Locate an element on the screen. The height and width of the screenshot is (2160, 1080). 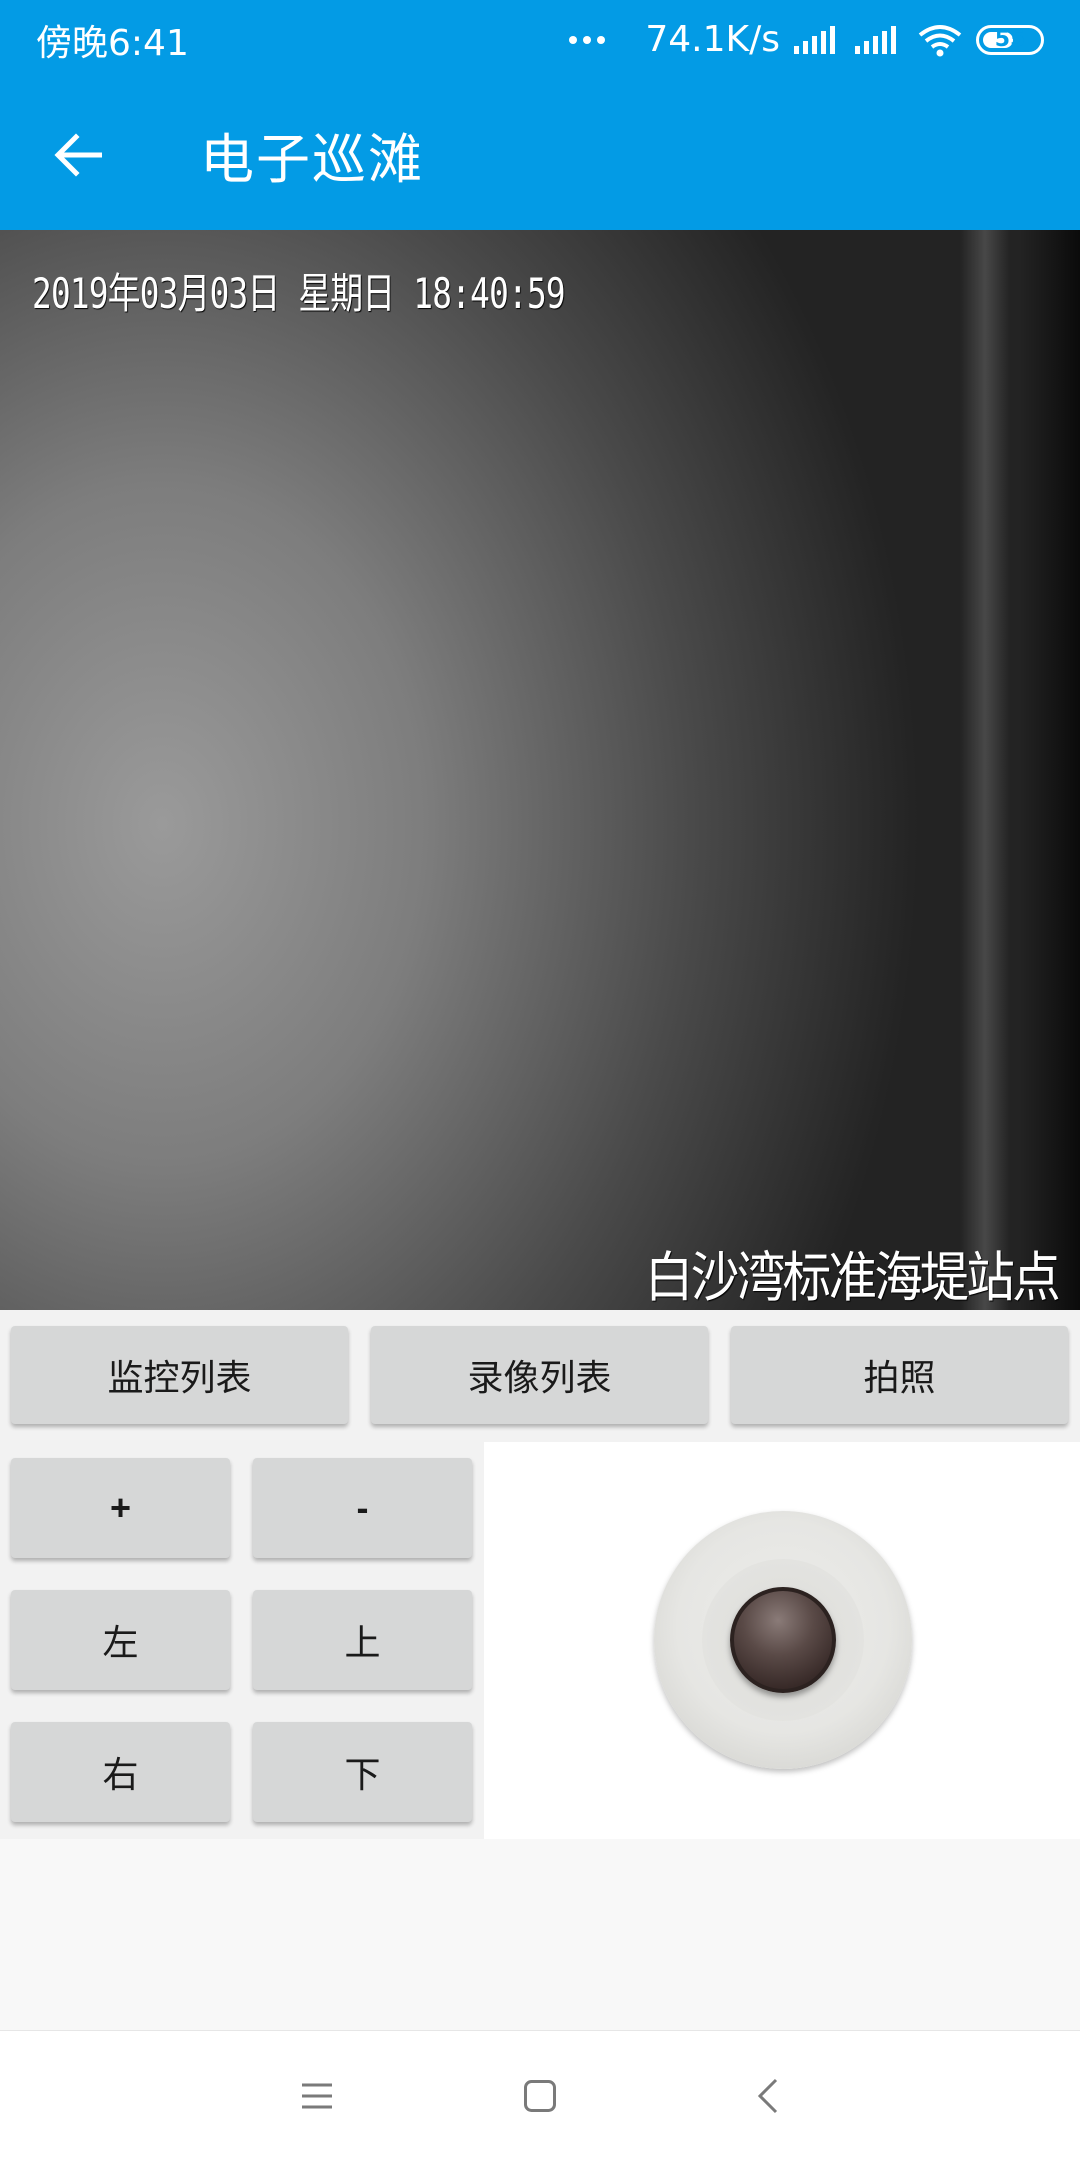
joystick-panel is located at coordinates (782, 1640).